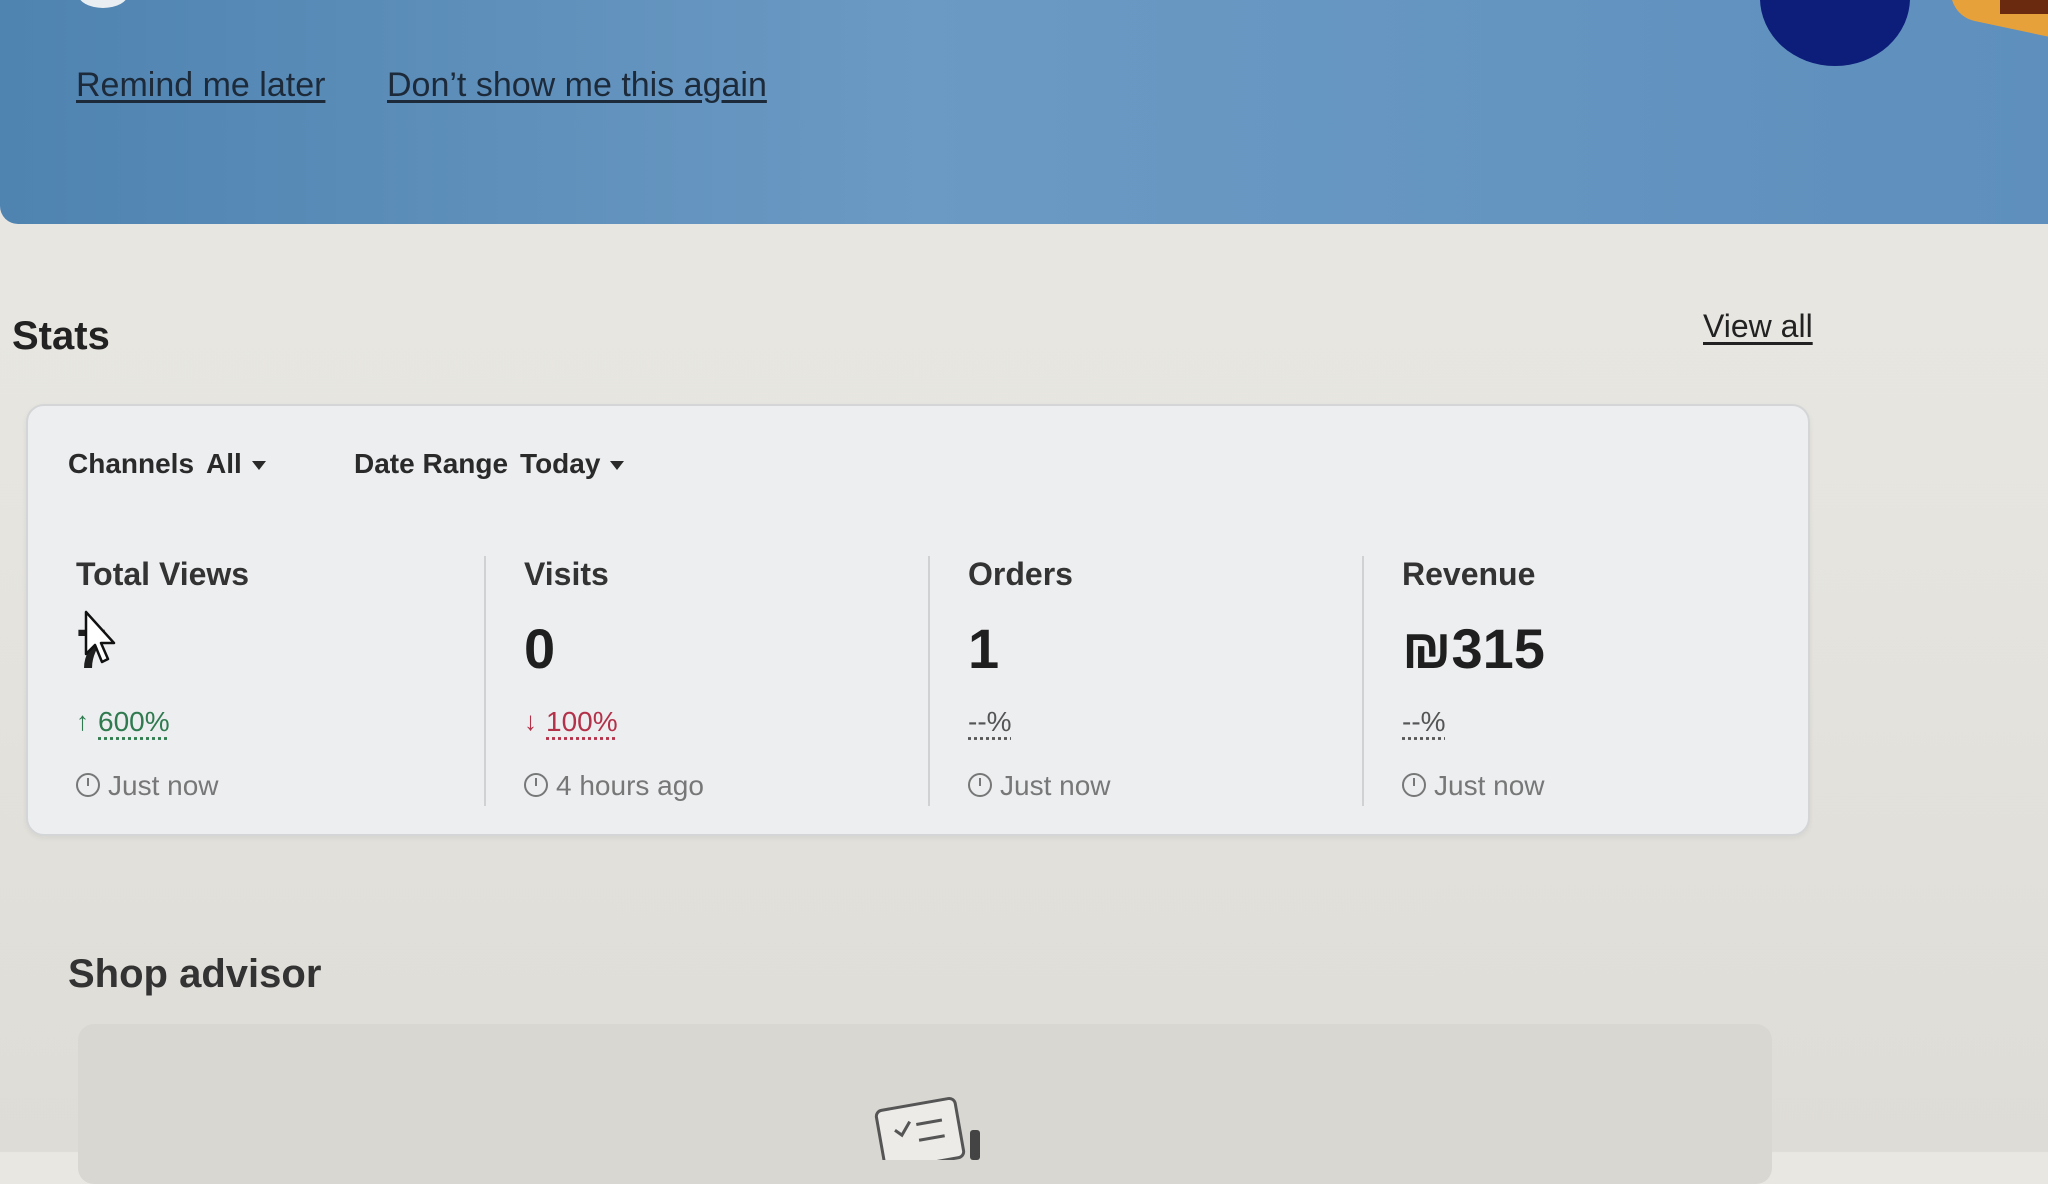 This screenshot has height=1184, width=2048. I want to click on banner-illustration-shape, so click(2024, 7).